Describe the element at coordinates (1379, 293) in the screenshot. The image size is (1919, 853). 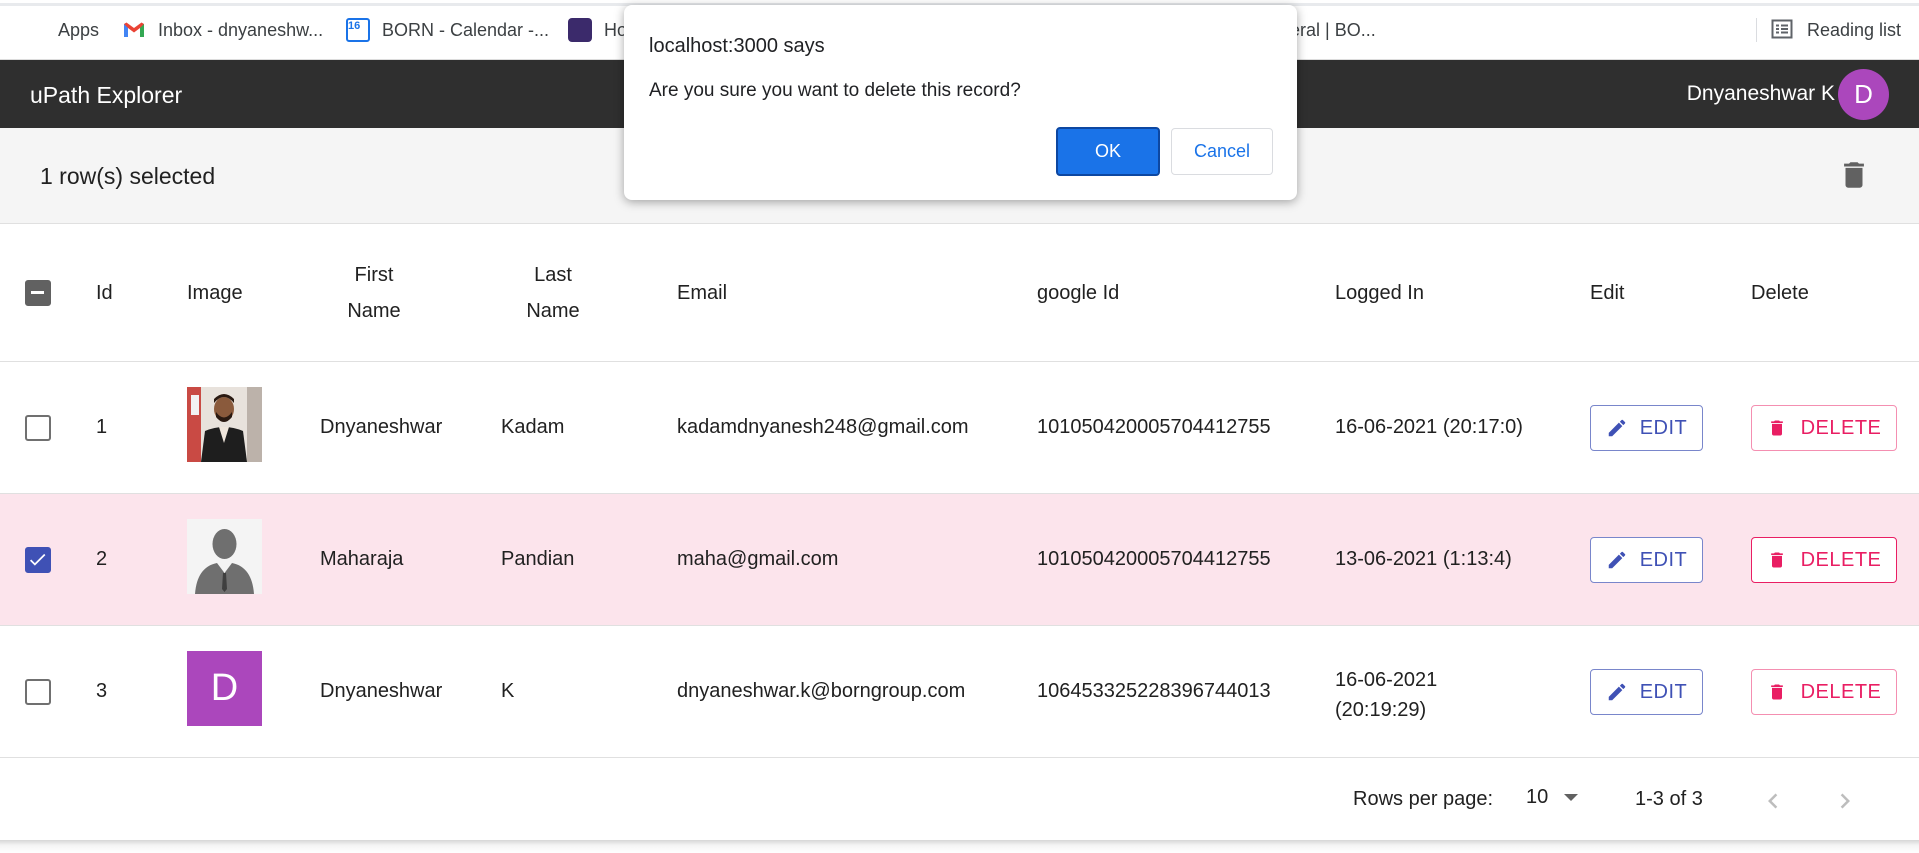
I see `header-logged-in: Logged In` at that location.